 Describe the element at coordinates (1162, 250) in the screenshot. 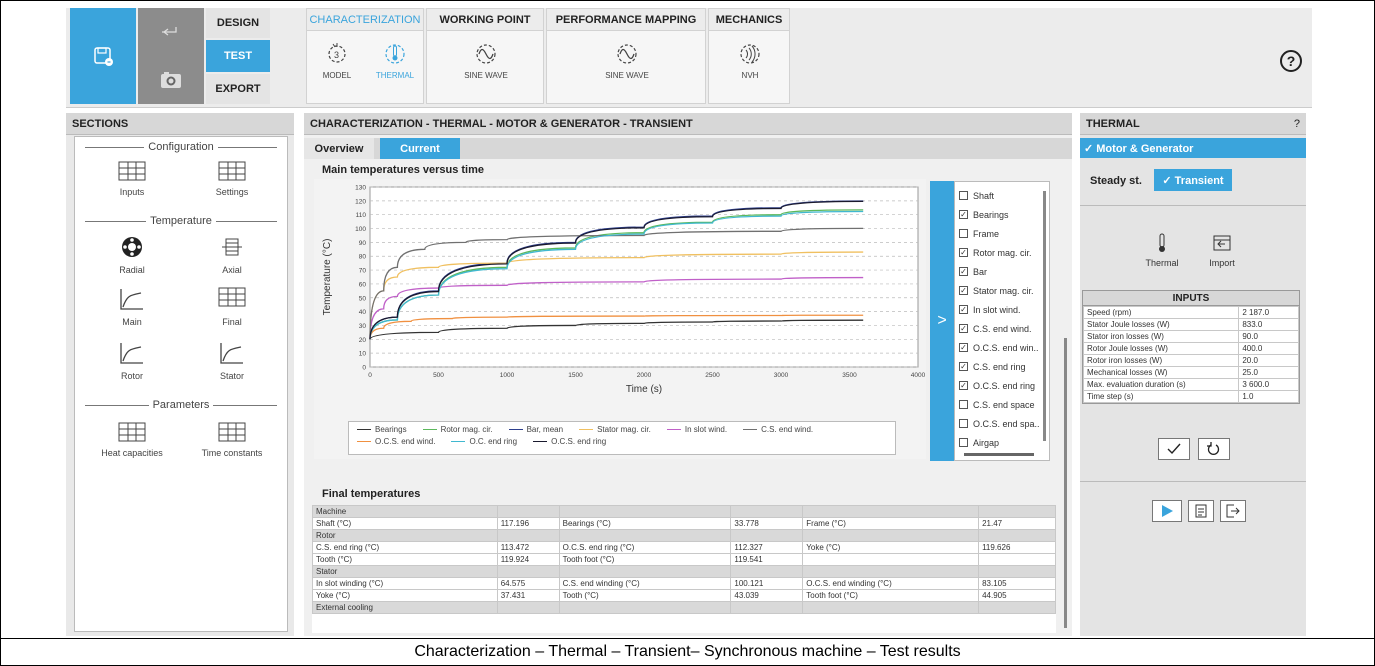

I see `thermal-action: Thermal` at that location.